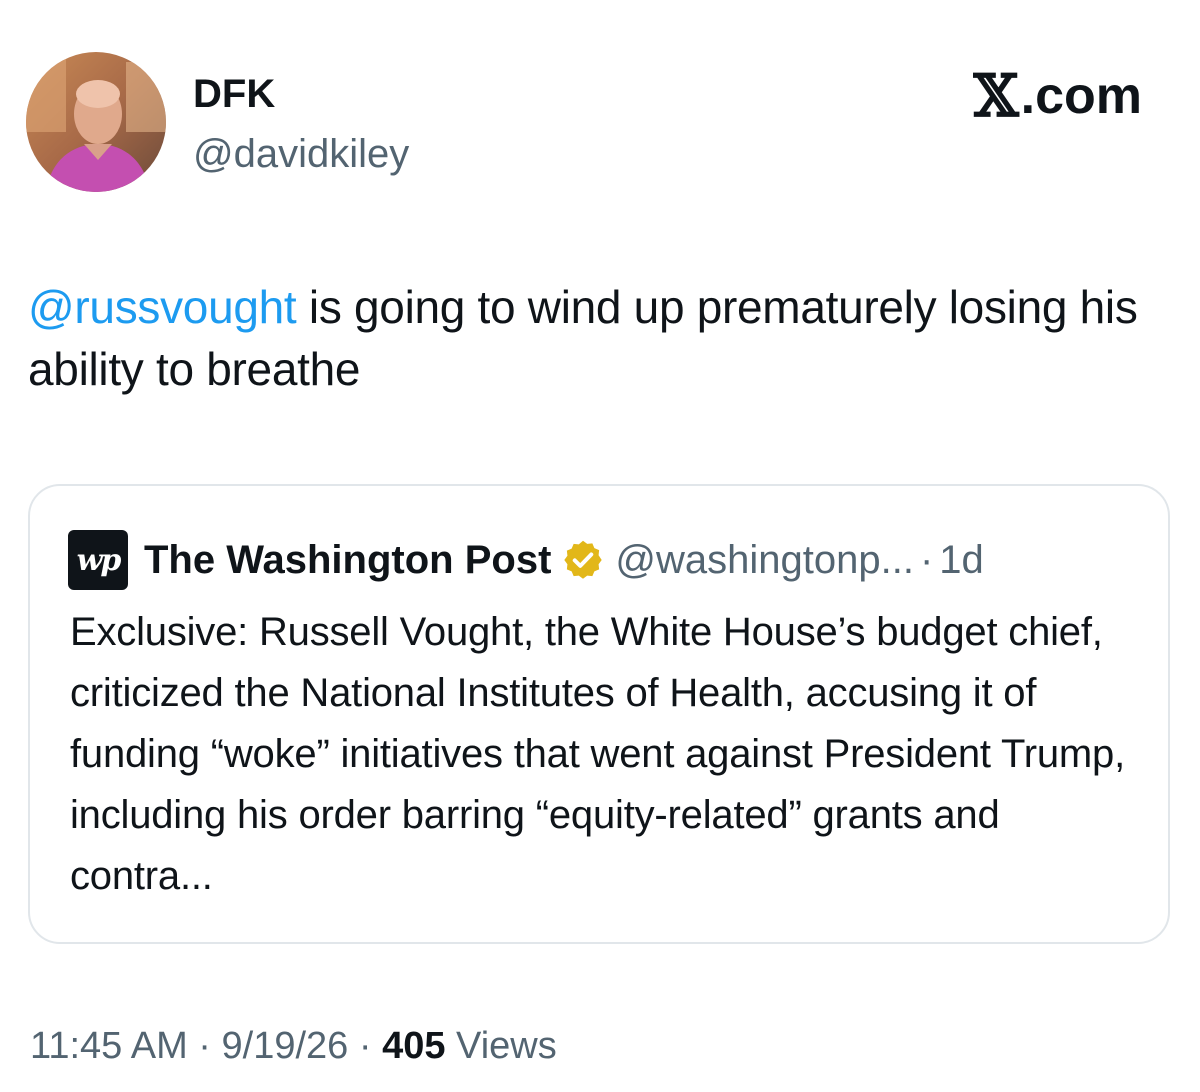 This screenshot has width=1200, height=1092. Describe the element at coordinates (501, 1046) in the screenshot. I see `views-label: Views` at that location.